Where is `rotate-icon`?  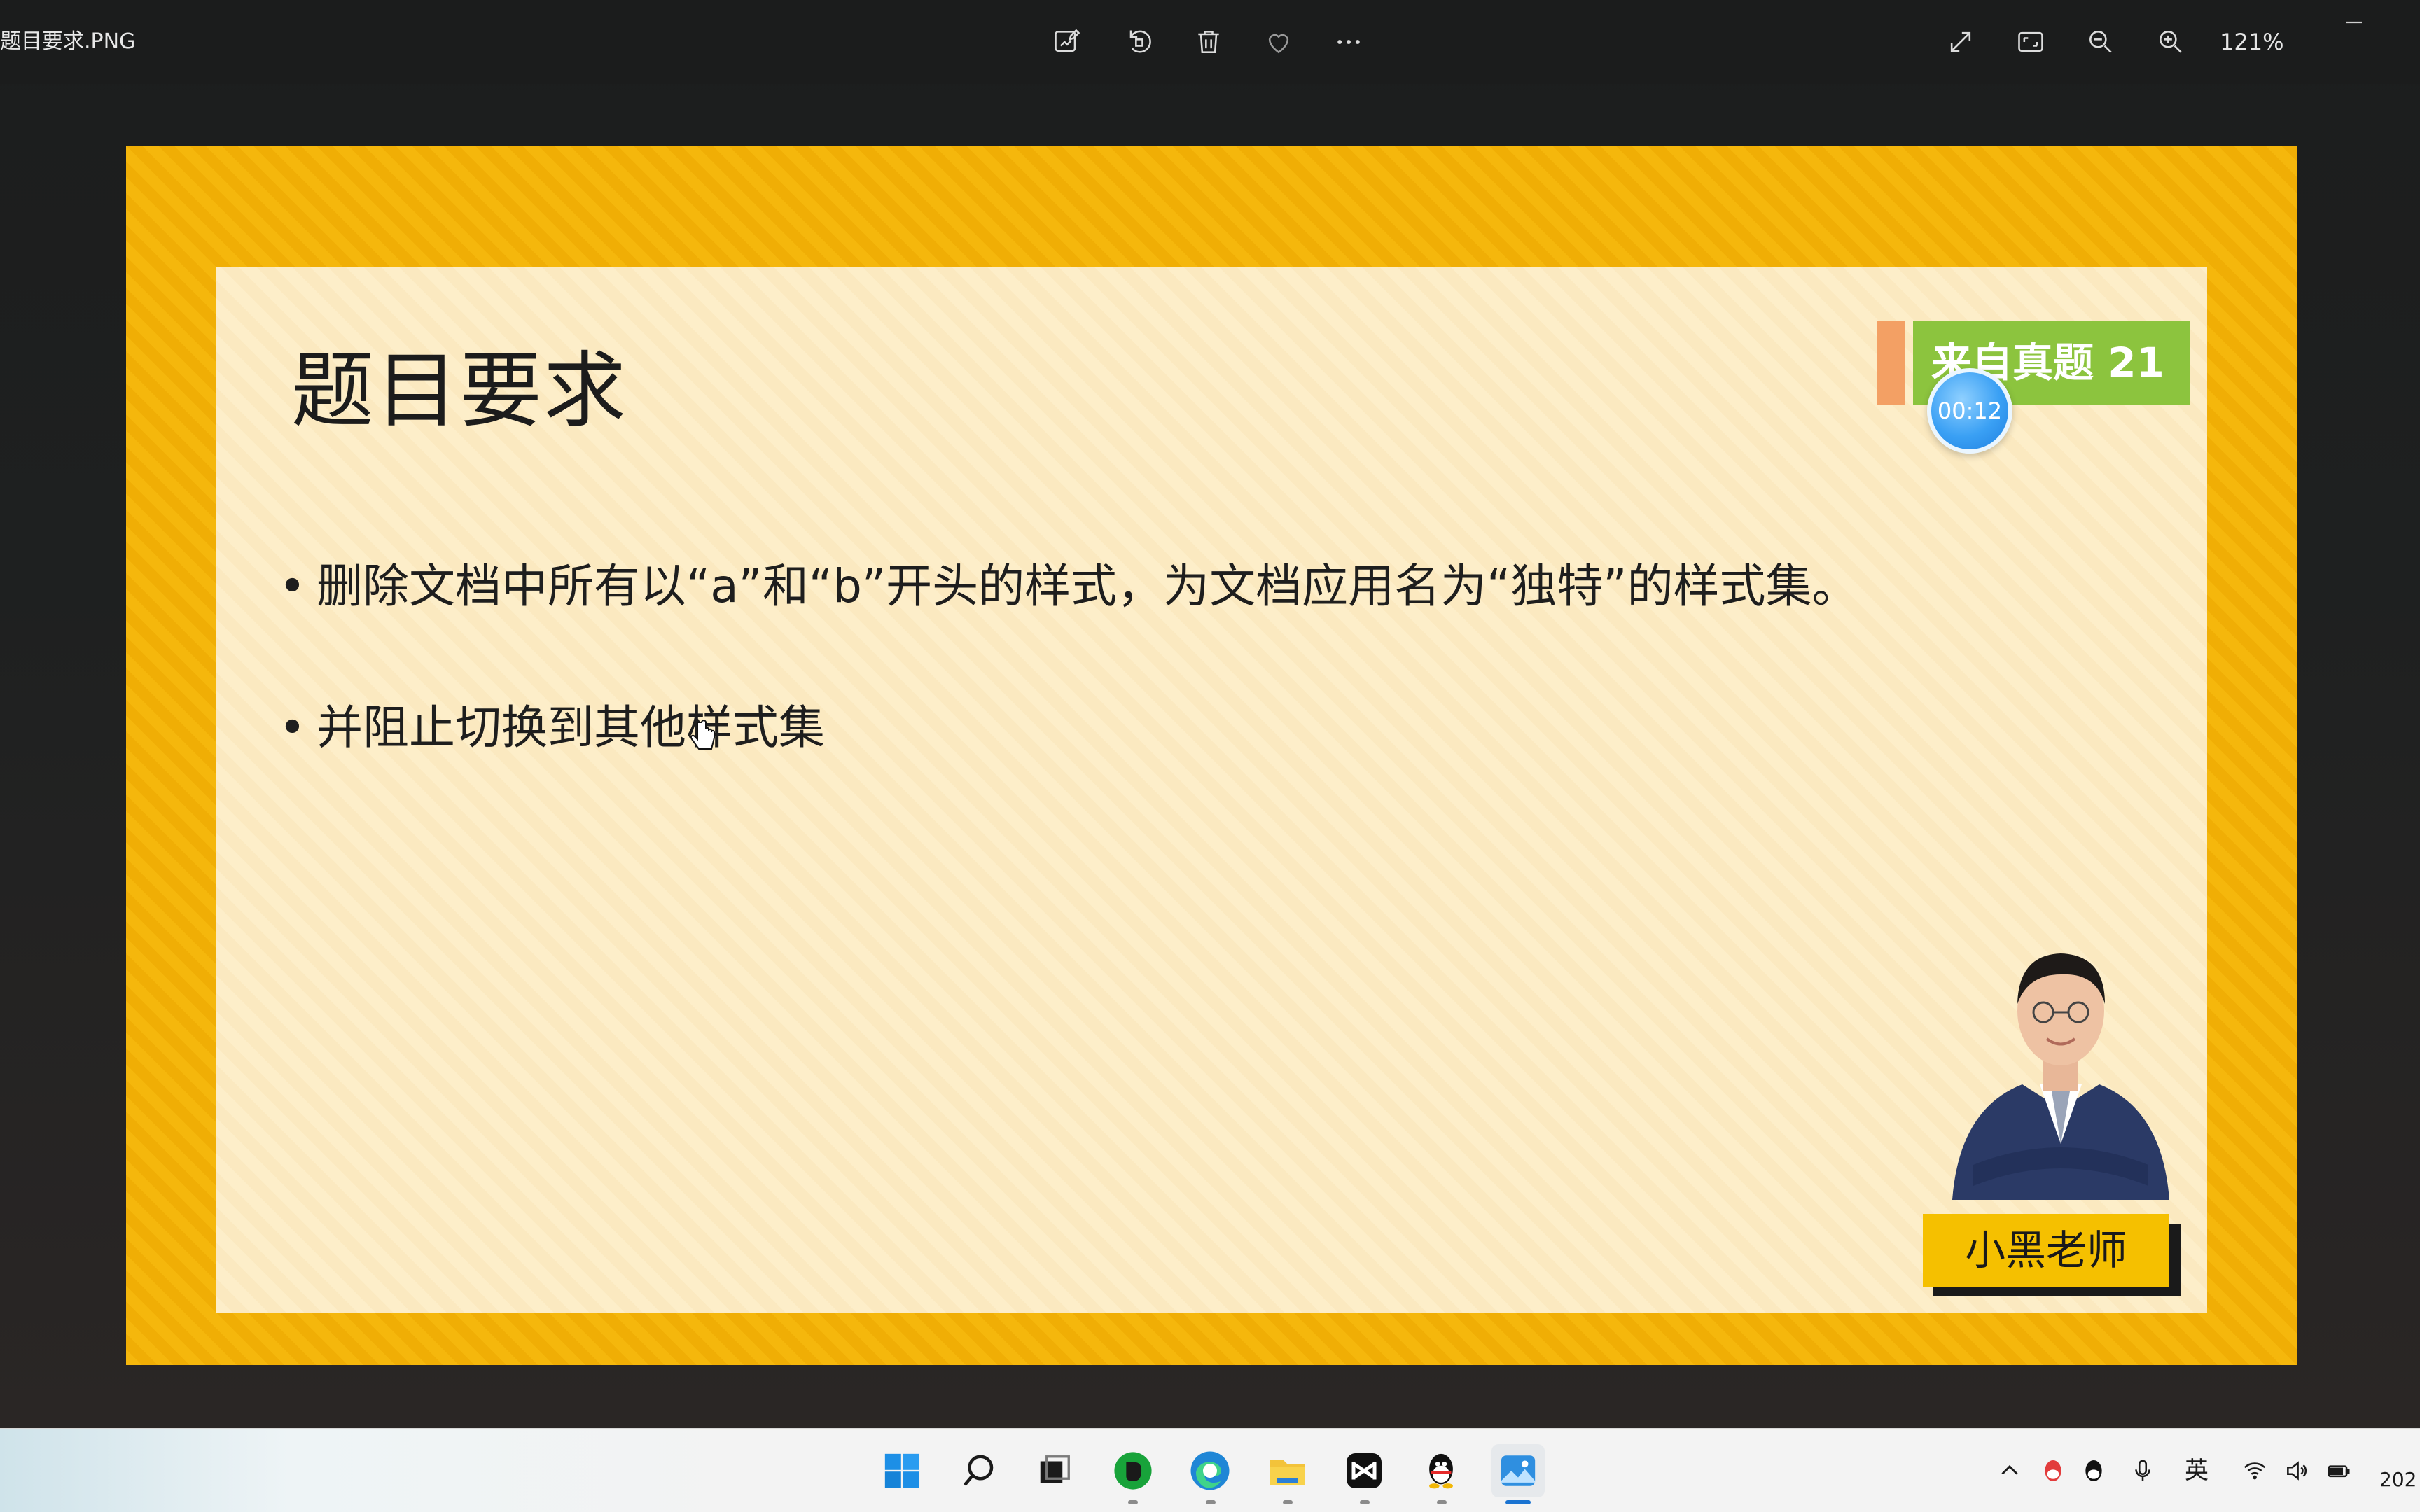 rotate-icon is located at coordinates (1138, 42).